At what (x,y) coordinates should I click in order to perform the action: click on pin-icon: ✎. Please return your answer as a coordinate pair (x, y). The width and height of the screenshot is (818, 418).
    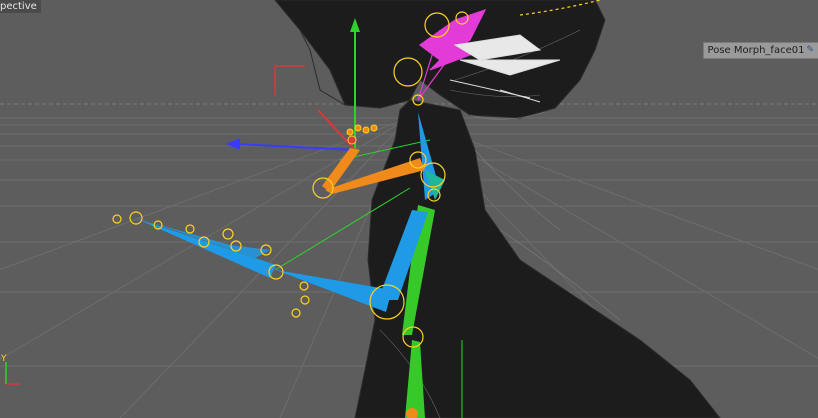
    Looking at the image, I should click on (810, 50).